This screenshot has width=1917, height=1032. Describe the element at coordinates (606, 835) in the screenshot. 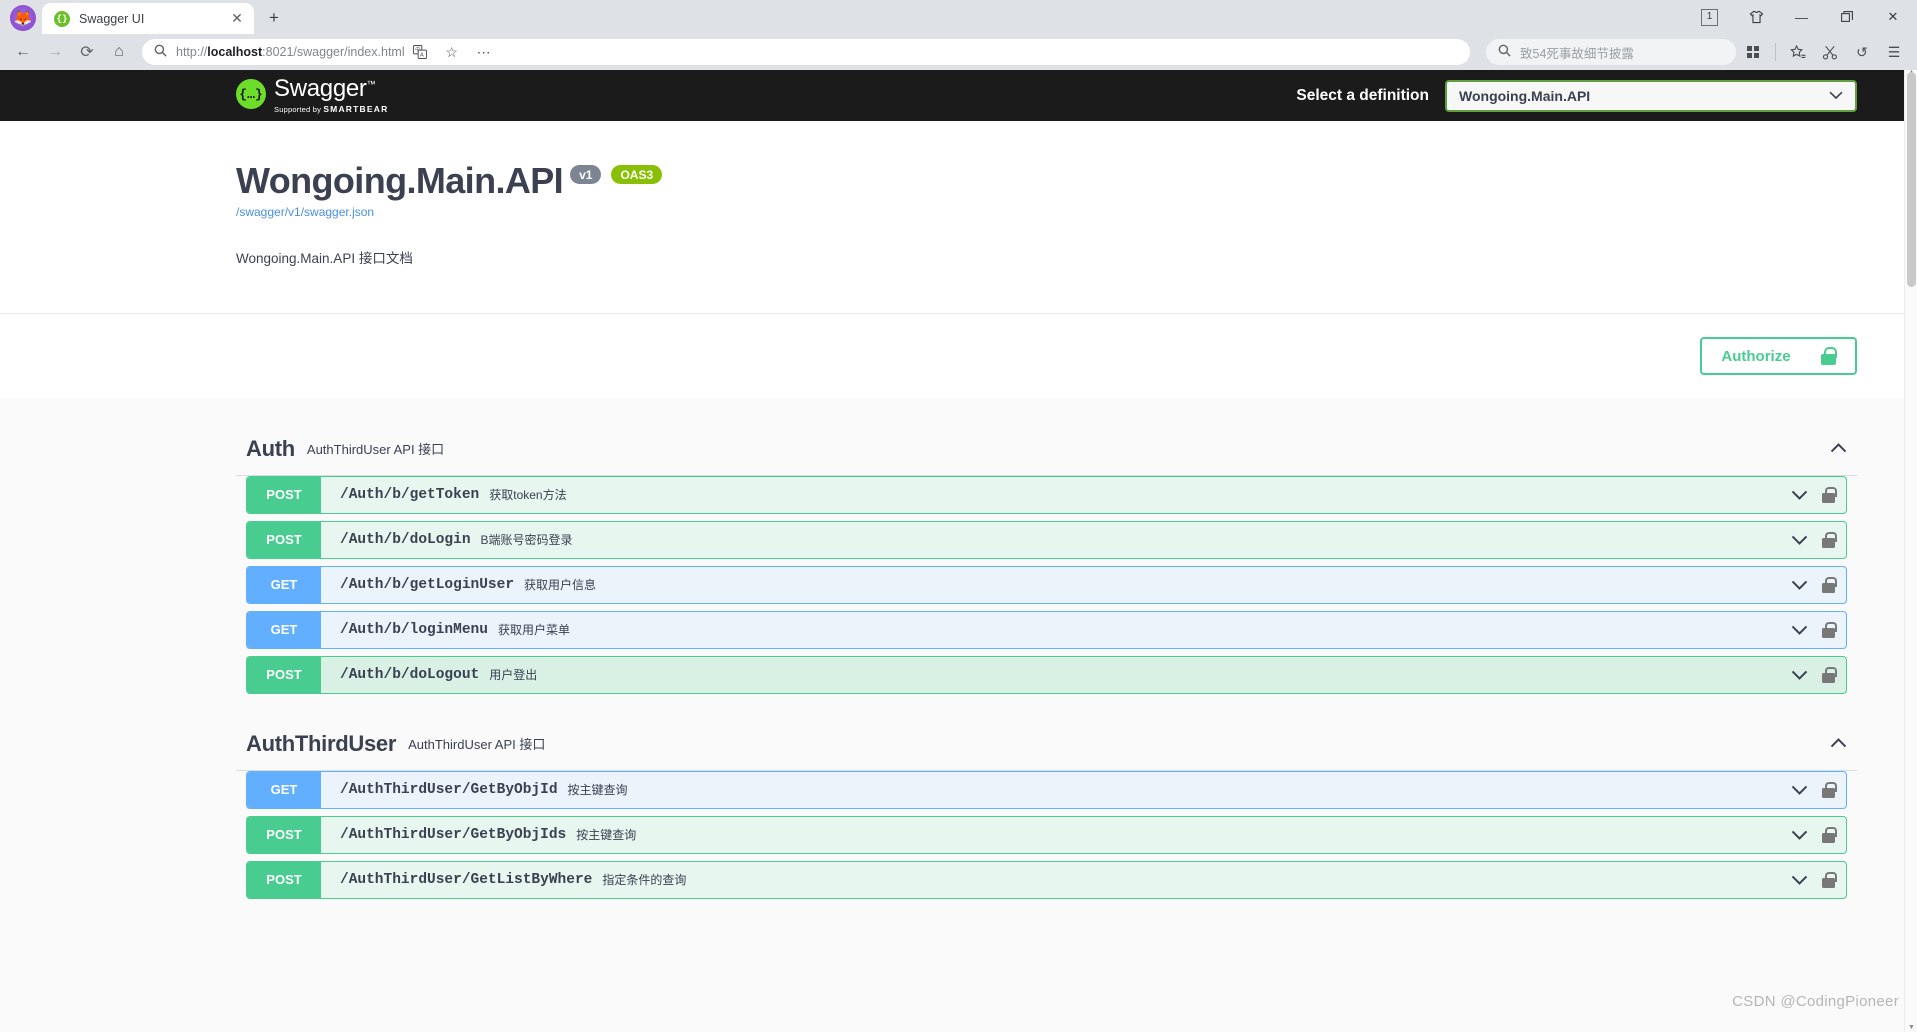

I see `operation-summary: 按主键查询` at that location.